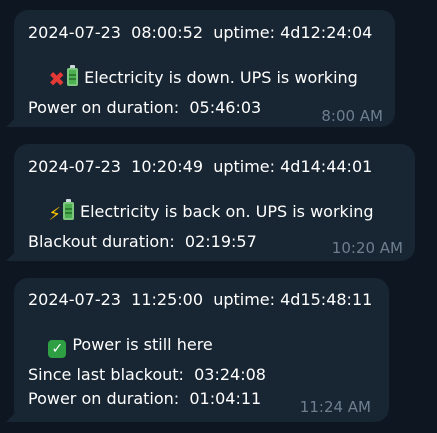 The width and height of the screenshot is (437, 433). Describe the element at coordinates (335, 407) in the screenshot. I see `message-time: 11:24 AM` at that location.